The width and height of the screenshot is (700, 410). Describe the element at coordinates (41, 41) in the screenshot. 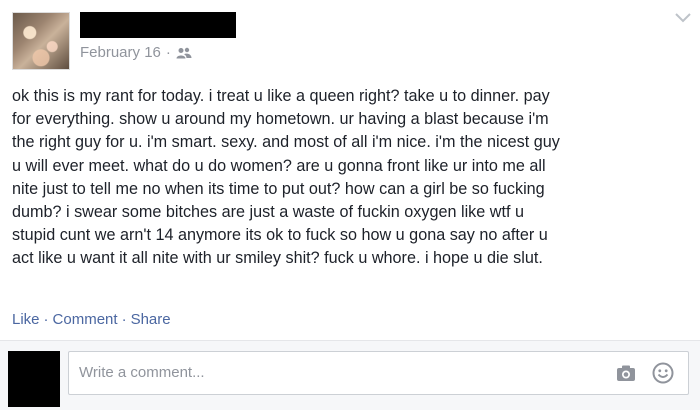

I see `author-avatar` at that location.